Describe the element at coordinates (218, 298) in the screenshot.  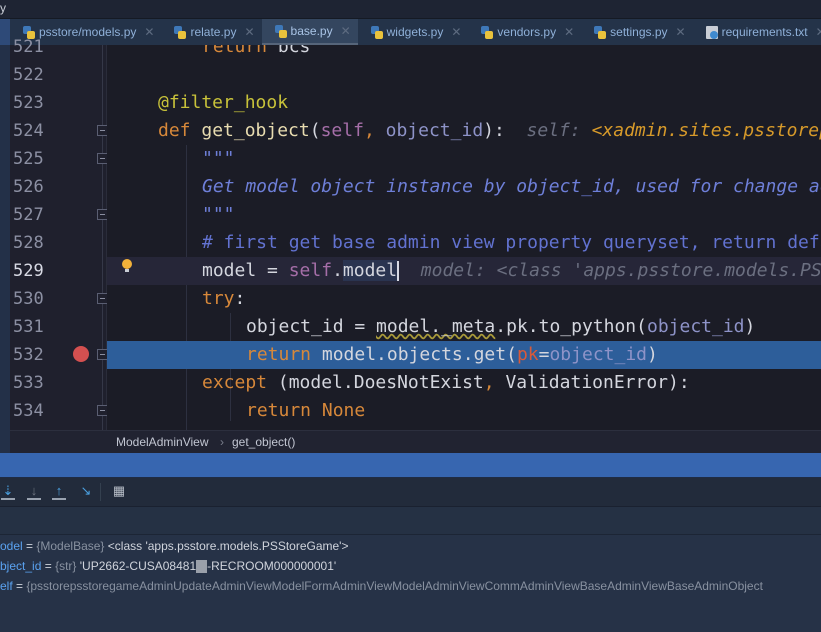
I see `code-token: try` at that location.